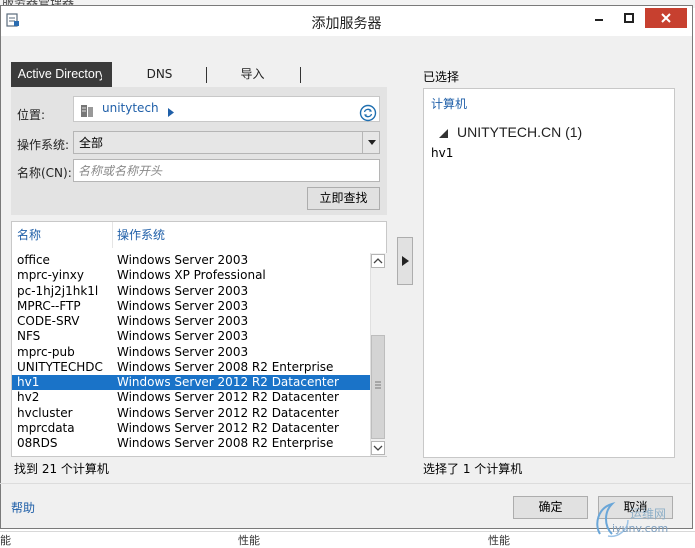 This screenshot has height=548, width=695. Describe the element at coordinates (46, 428) in the screenshot. I see `row-name: mprcdata` at that location.